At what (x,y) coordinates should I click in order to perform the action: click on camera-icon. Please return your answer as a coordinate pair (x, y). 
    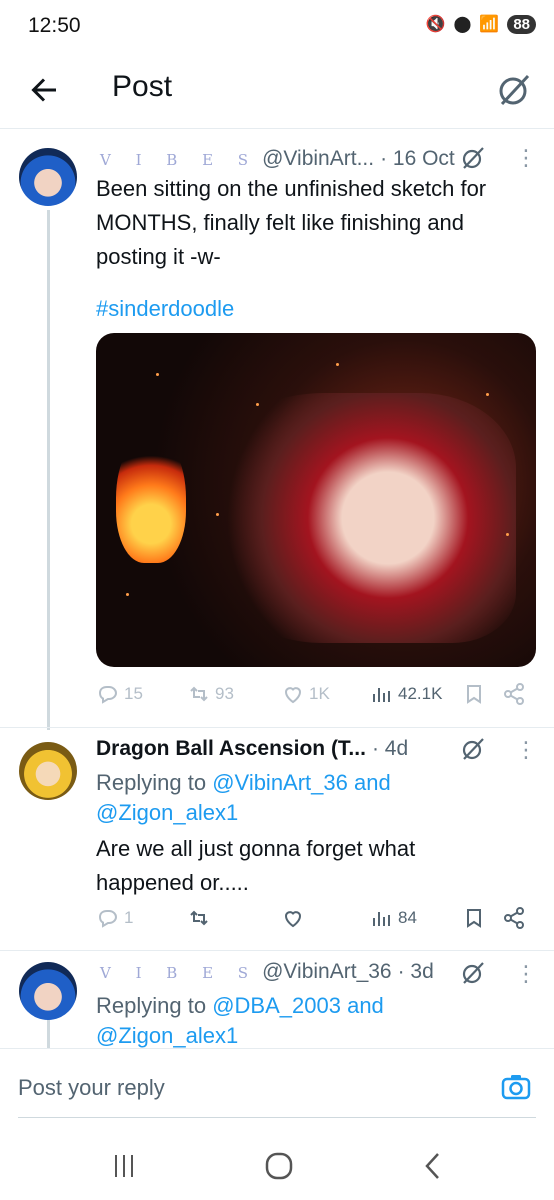
    Looking at the image, I should click on (516, 1087).